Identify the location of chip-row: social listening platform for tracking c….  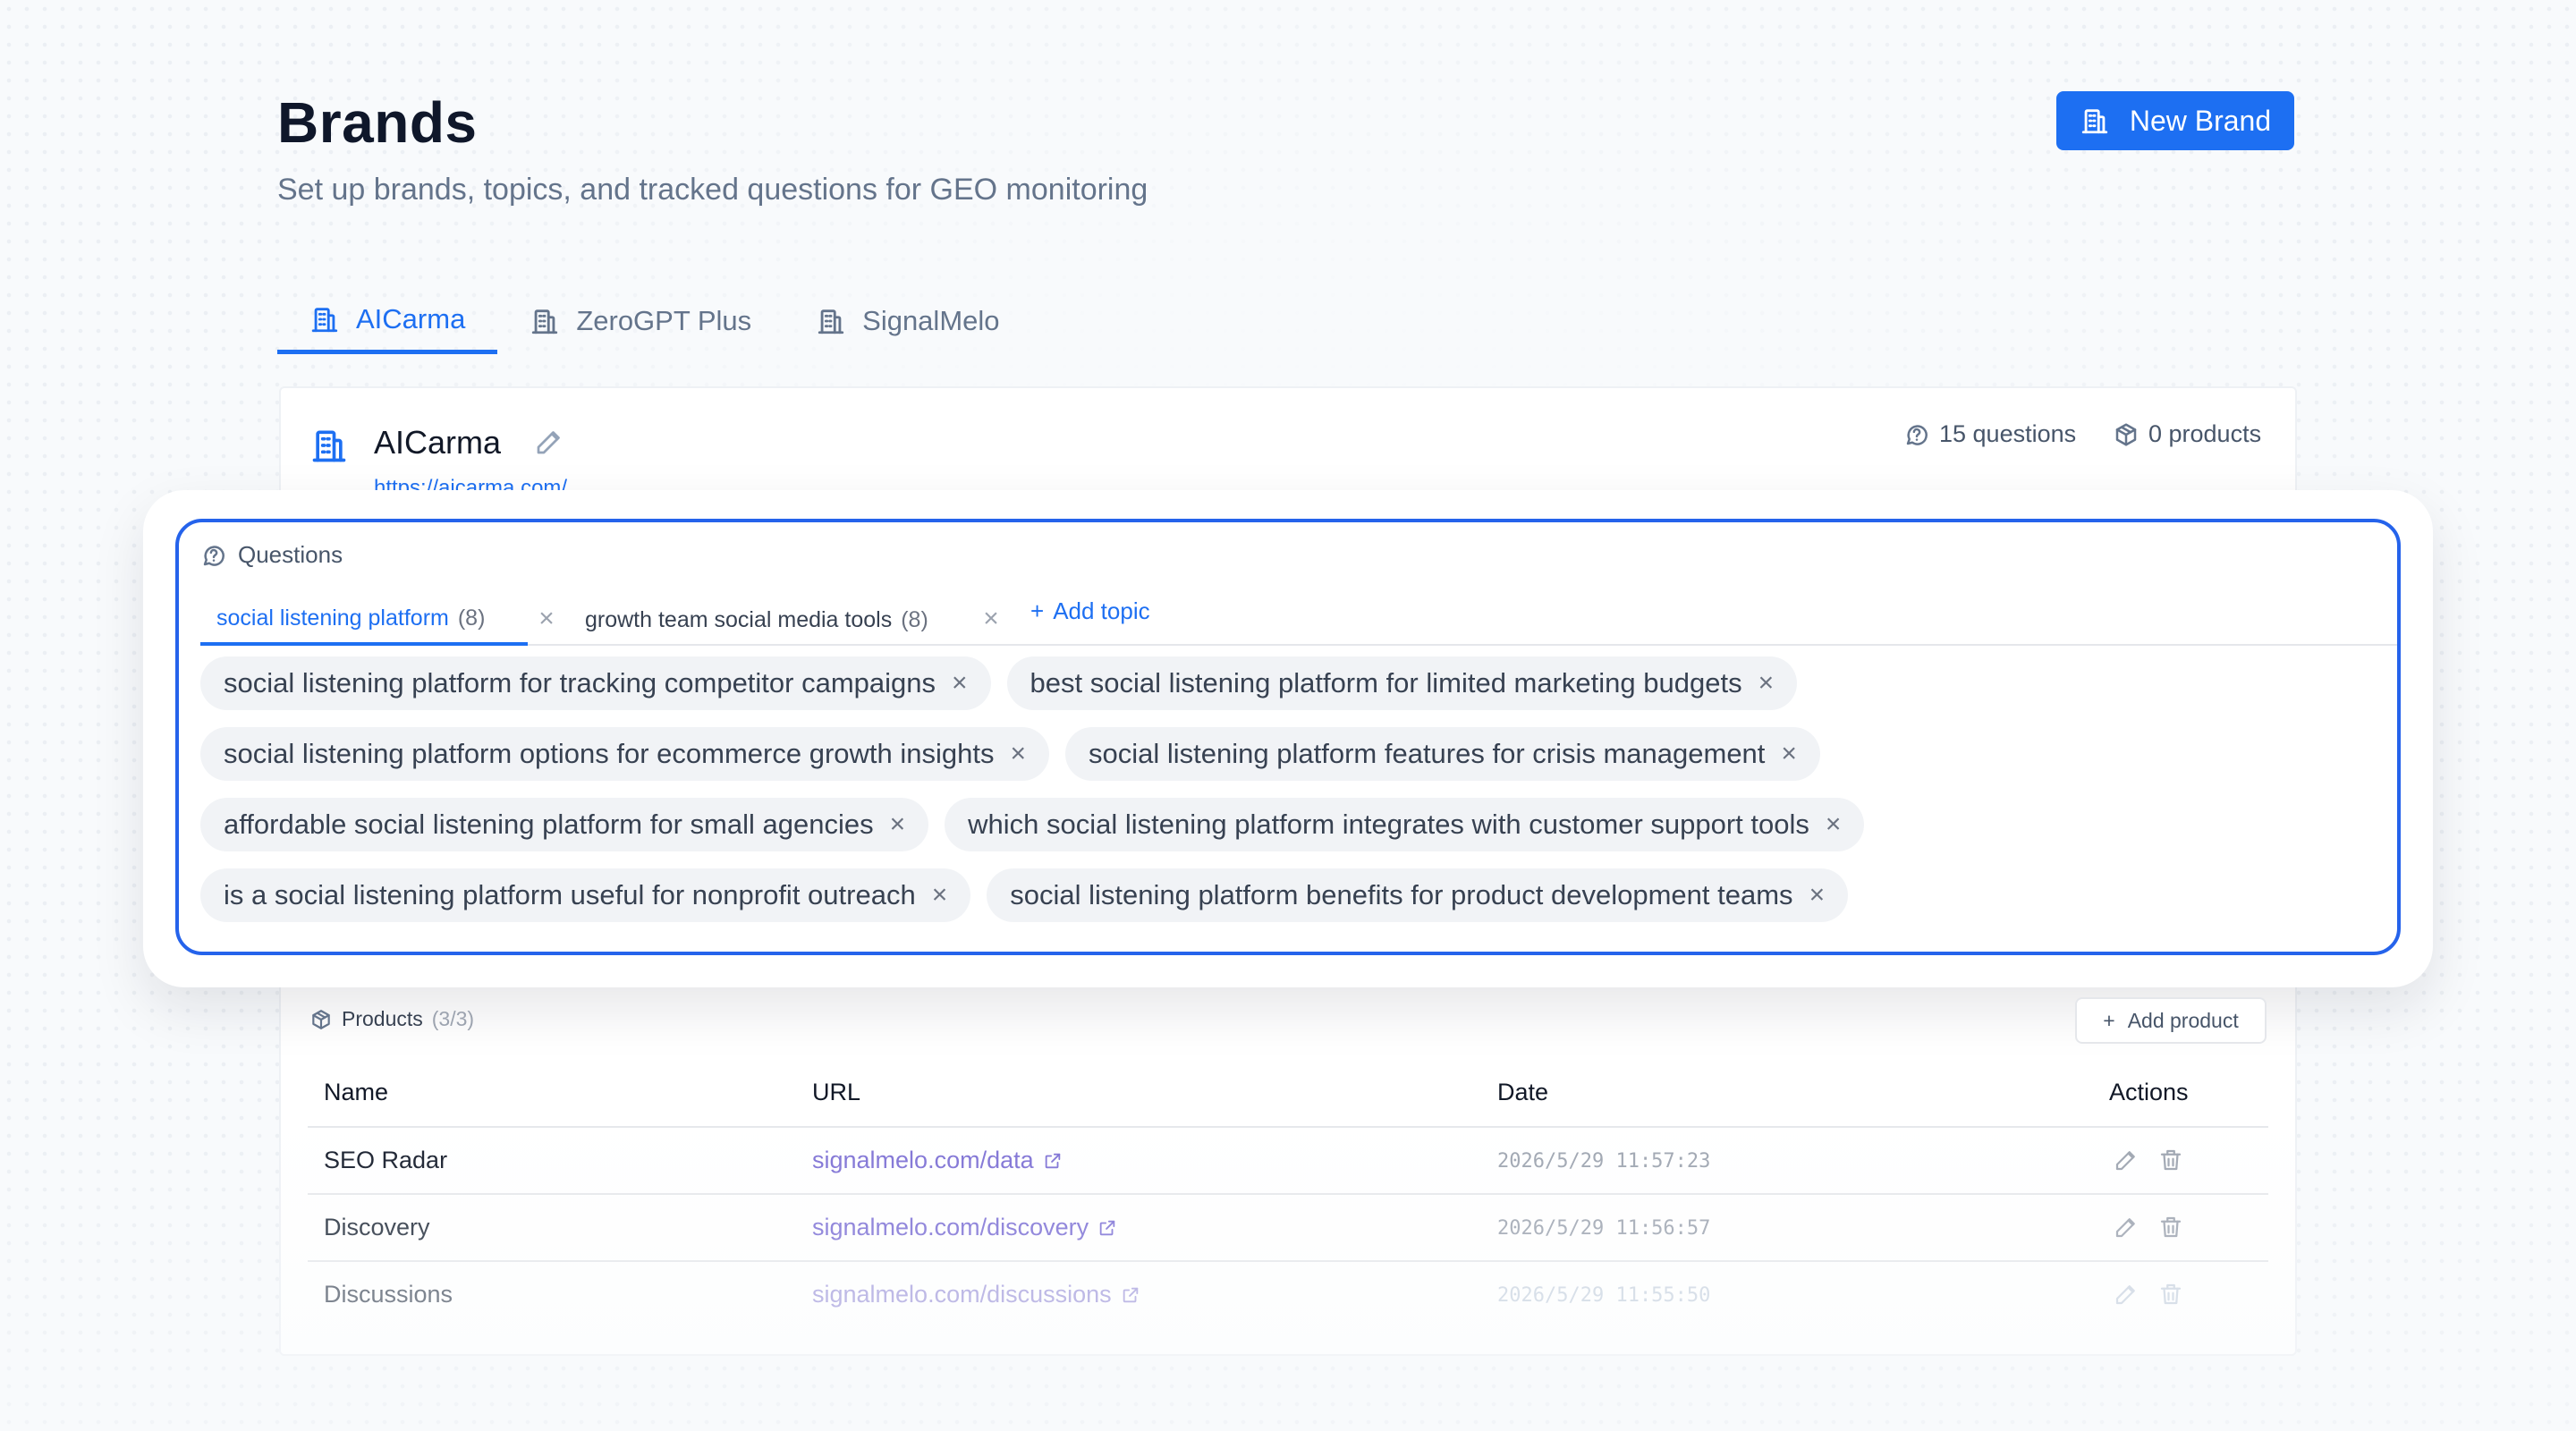
(1282, 683).